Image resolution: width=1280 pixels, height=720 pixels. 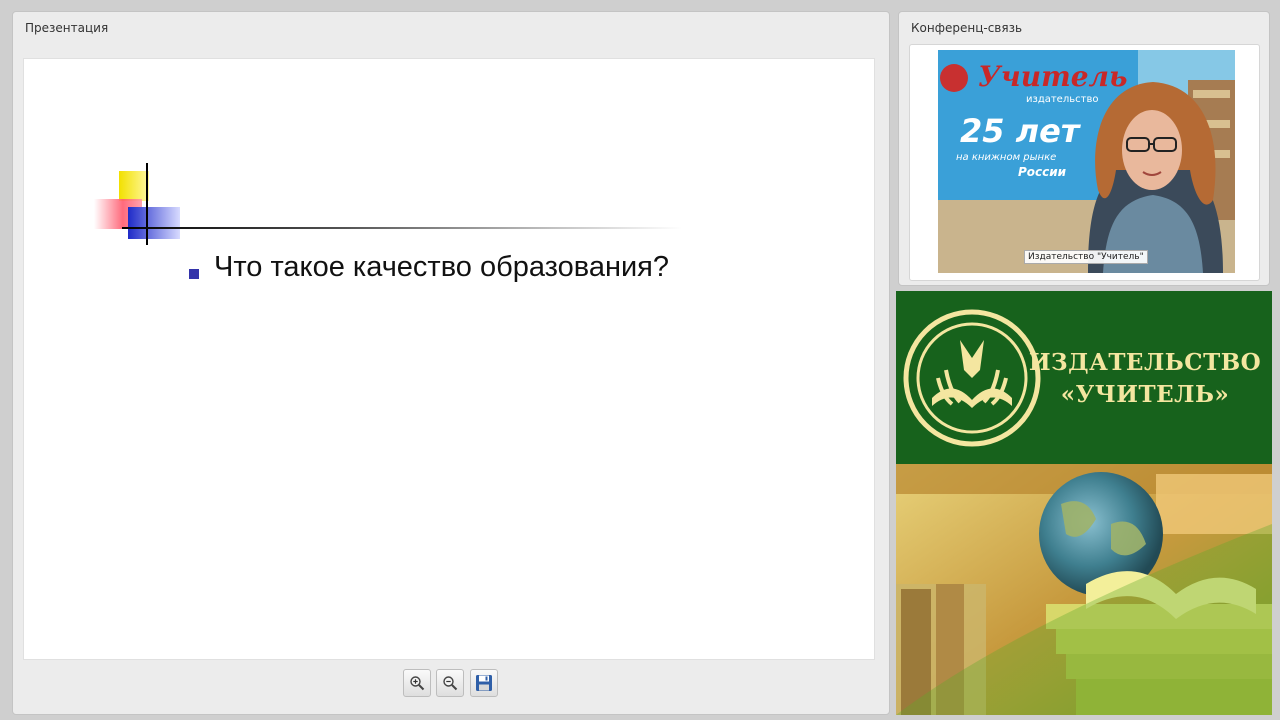 What do you see at coordinates (1084, 377) in the screenshot?
I see `banner-header: ИЗДАТЕЛЬСТВО «УЧИТЕЛЬ»` at bounding box center [1084, 377].